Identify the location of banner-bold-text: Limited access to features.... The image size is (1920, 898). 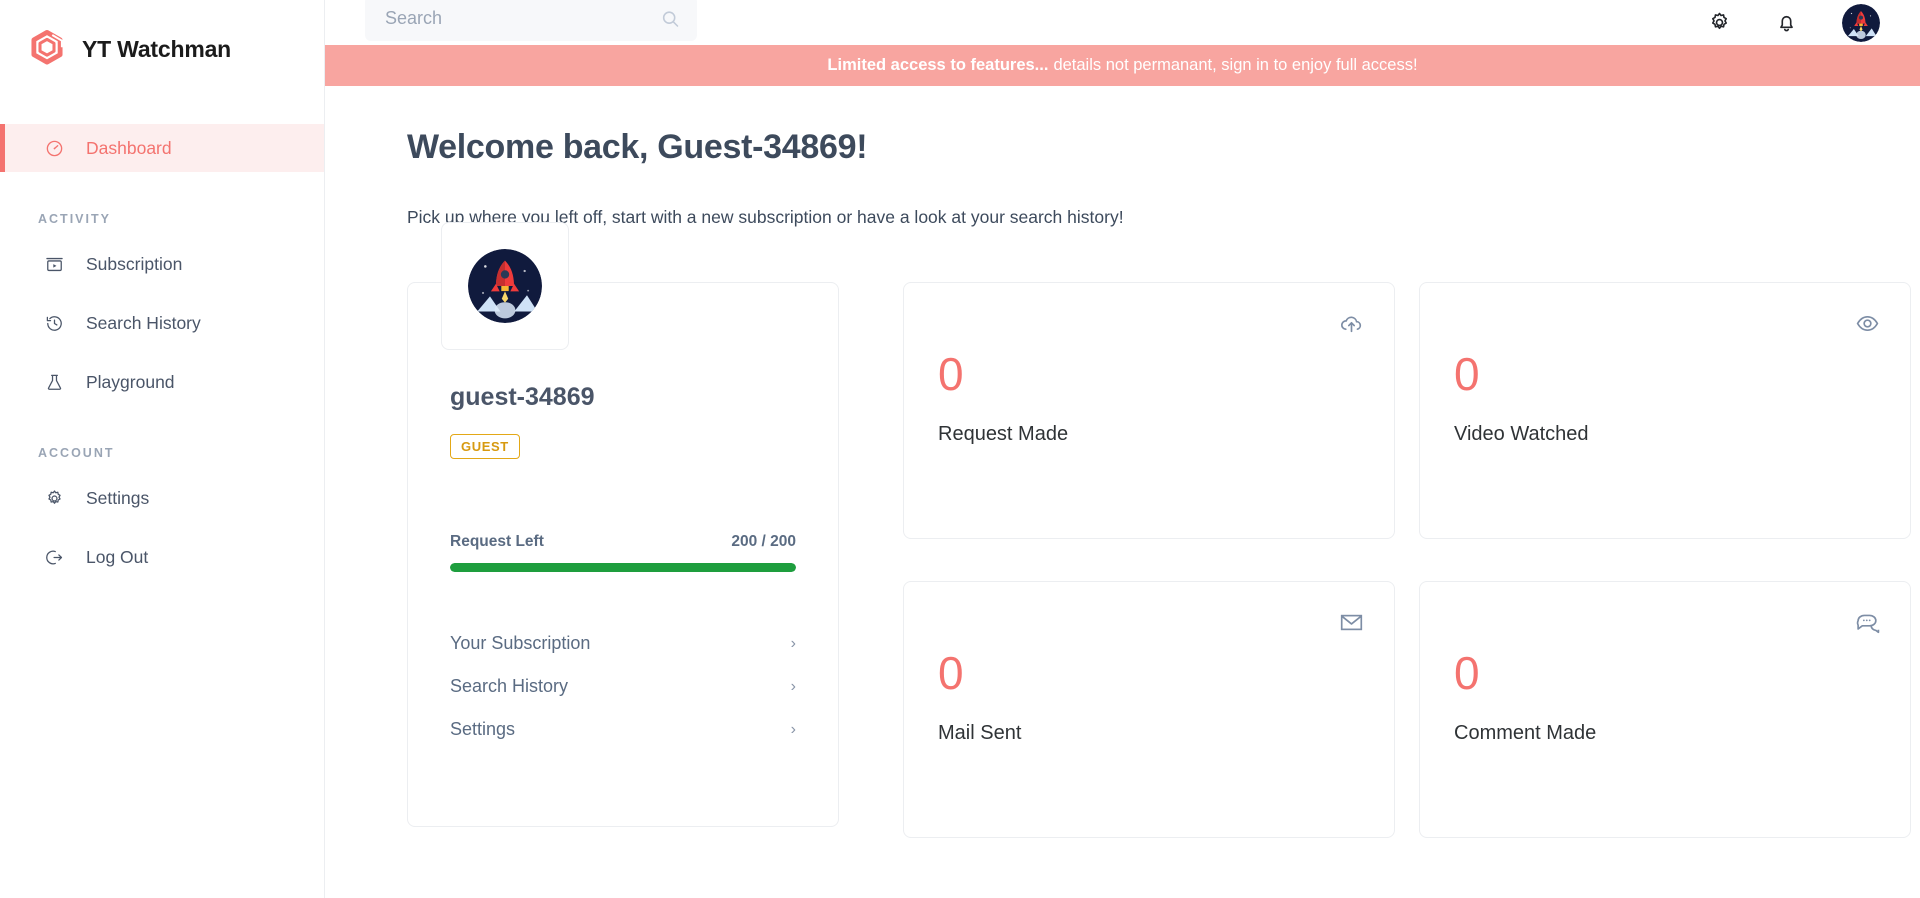
(938, 65).